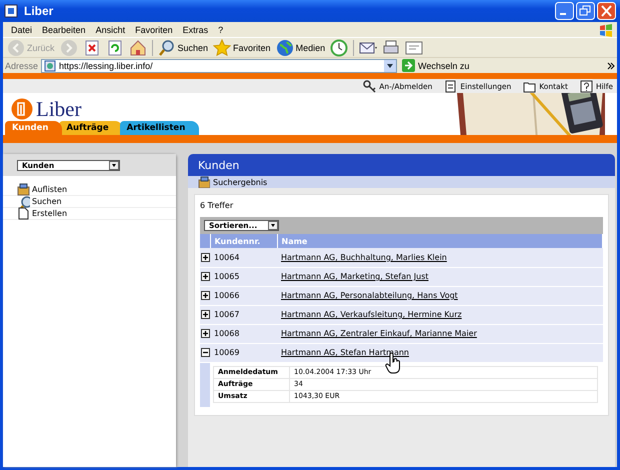 This screenshot has height=470, width=620. What do you see at coordinates (39, 11) in the screenshot?
I see `window-title: Liber` at bounding box center [39, 11].